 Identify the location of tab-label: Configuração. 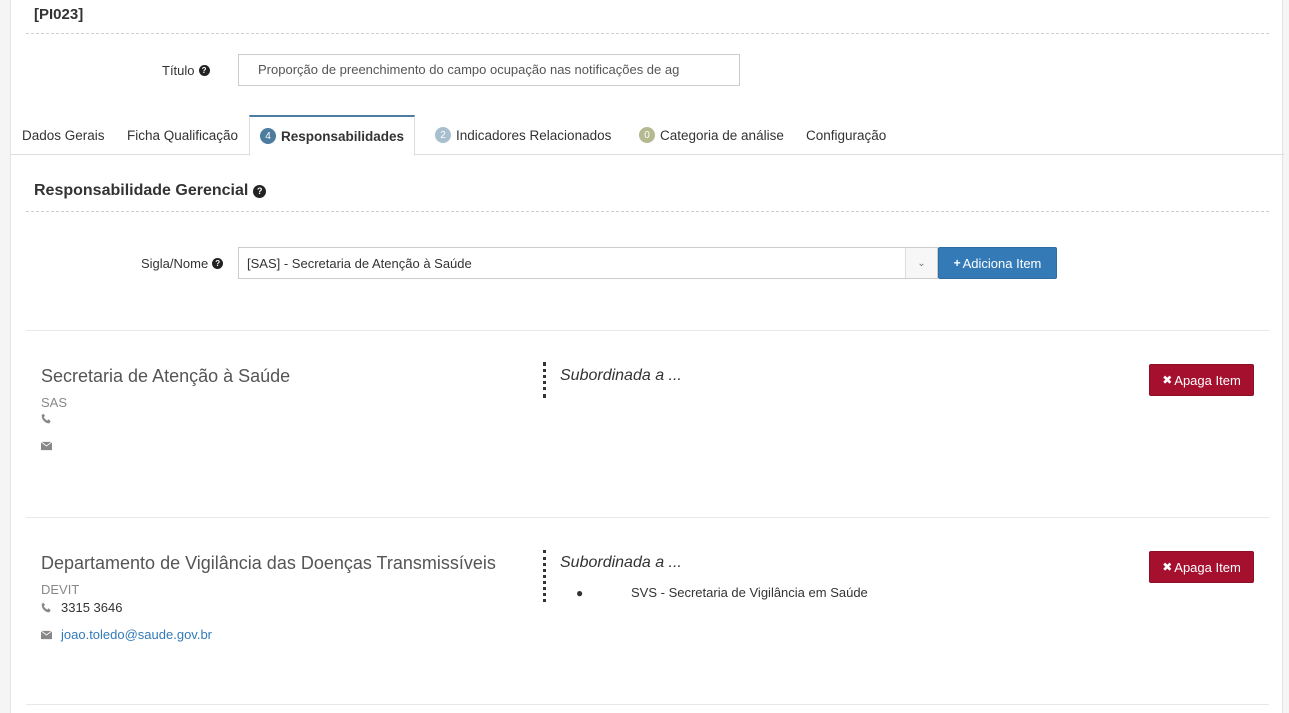
(846, 135).